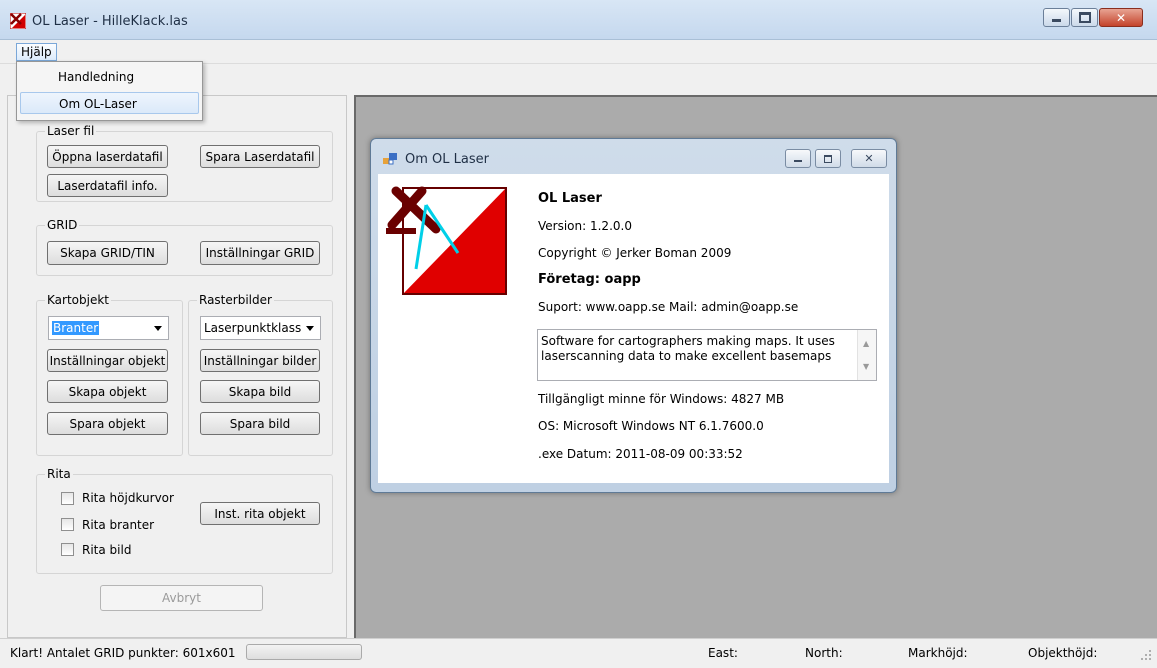 This screenshot has width=1157, height=668. I want to click on create-object-button: Skapa objekt, so click(107, 391).